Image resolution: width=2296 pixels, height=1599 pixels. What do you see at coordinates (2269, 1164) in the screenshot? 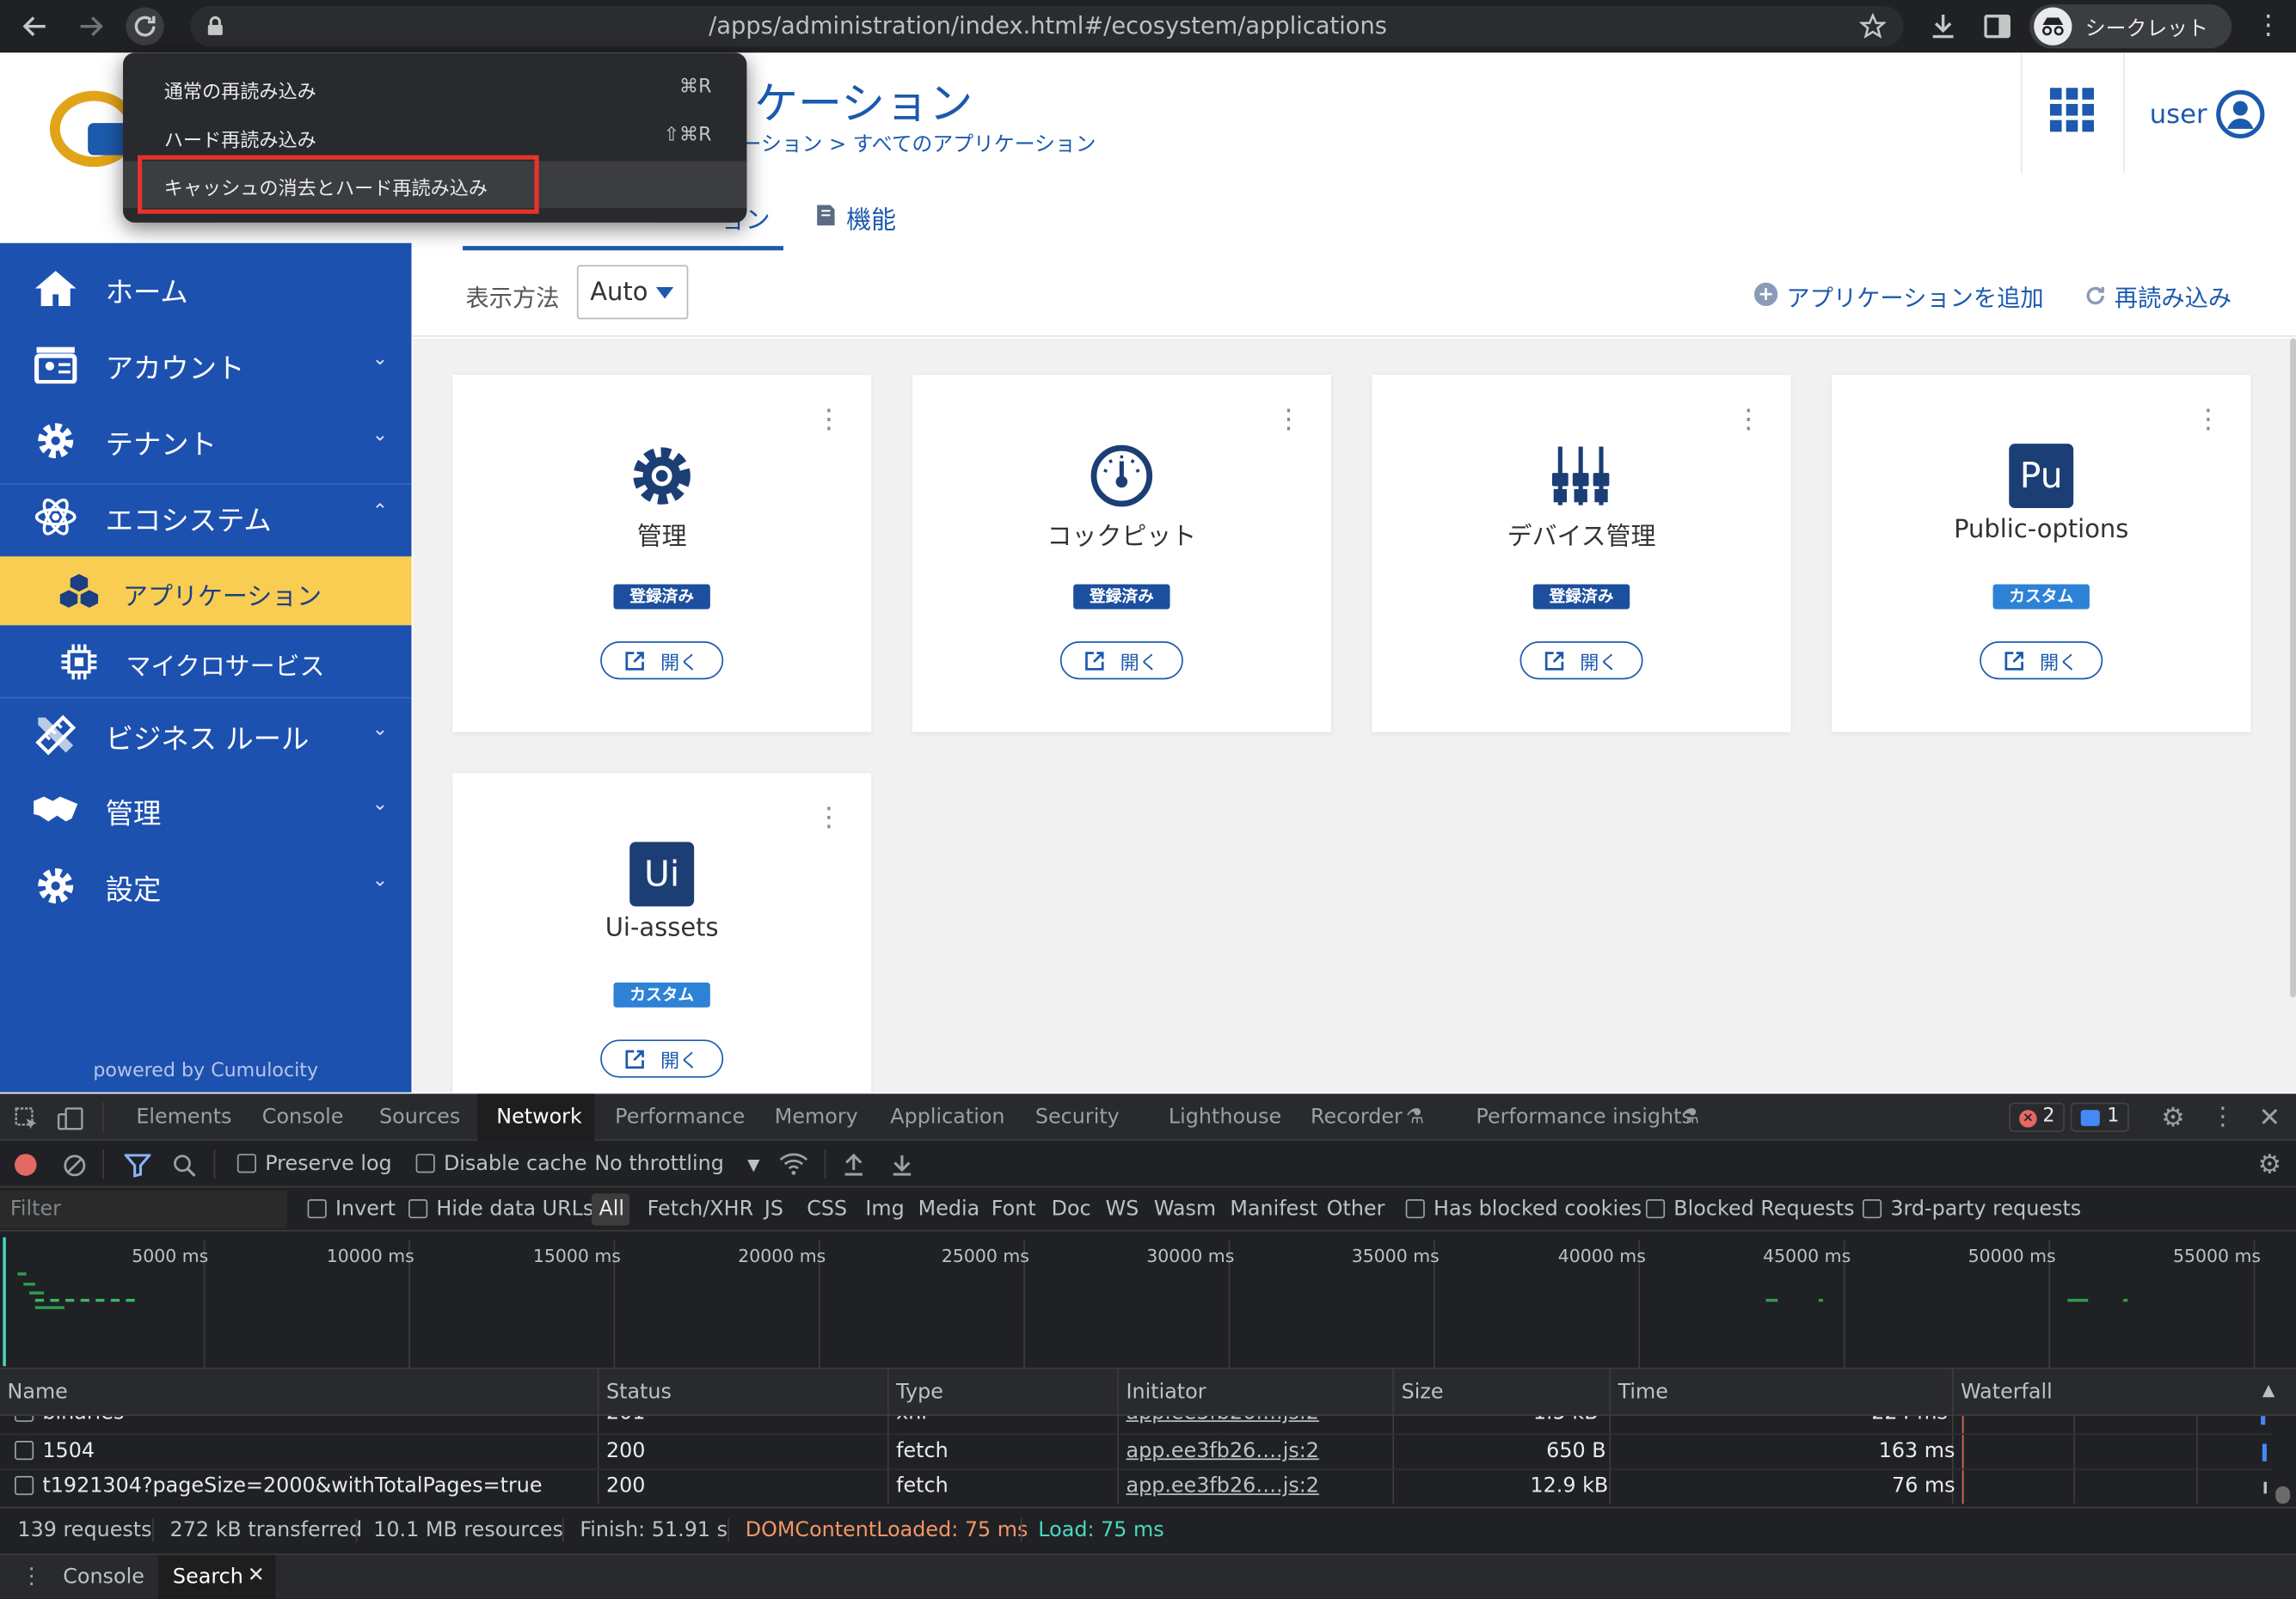
I see `network-settings-icon: ⚙` at bounding box center [2269, 1164].